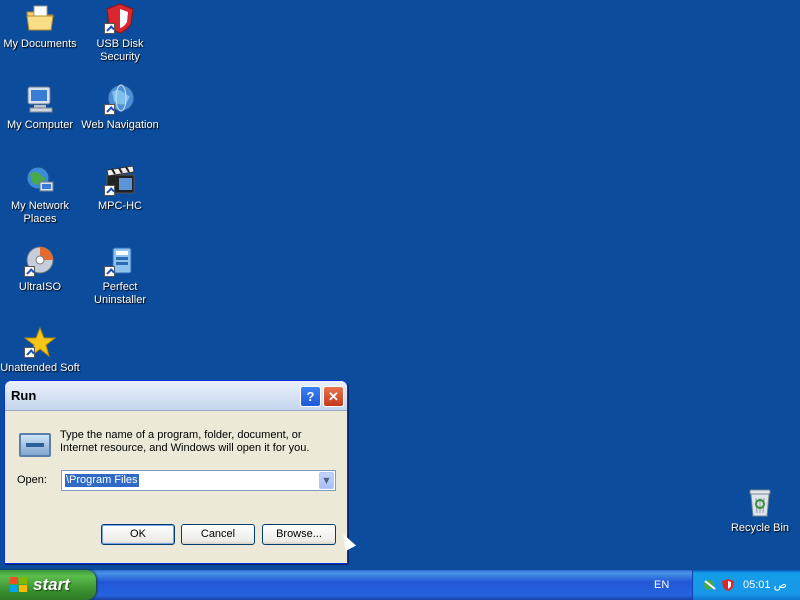 This screenshot has width=800, height=600. I want to click on desktop-icon-my-network-places: My Network Places, so click(40, 195).